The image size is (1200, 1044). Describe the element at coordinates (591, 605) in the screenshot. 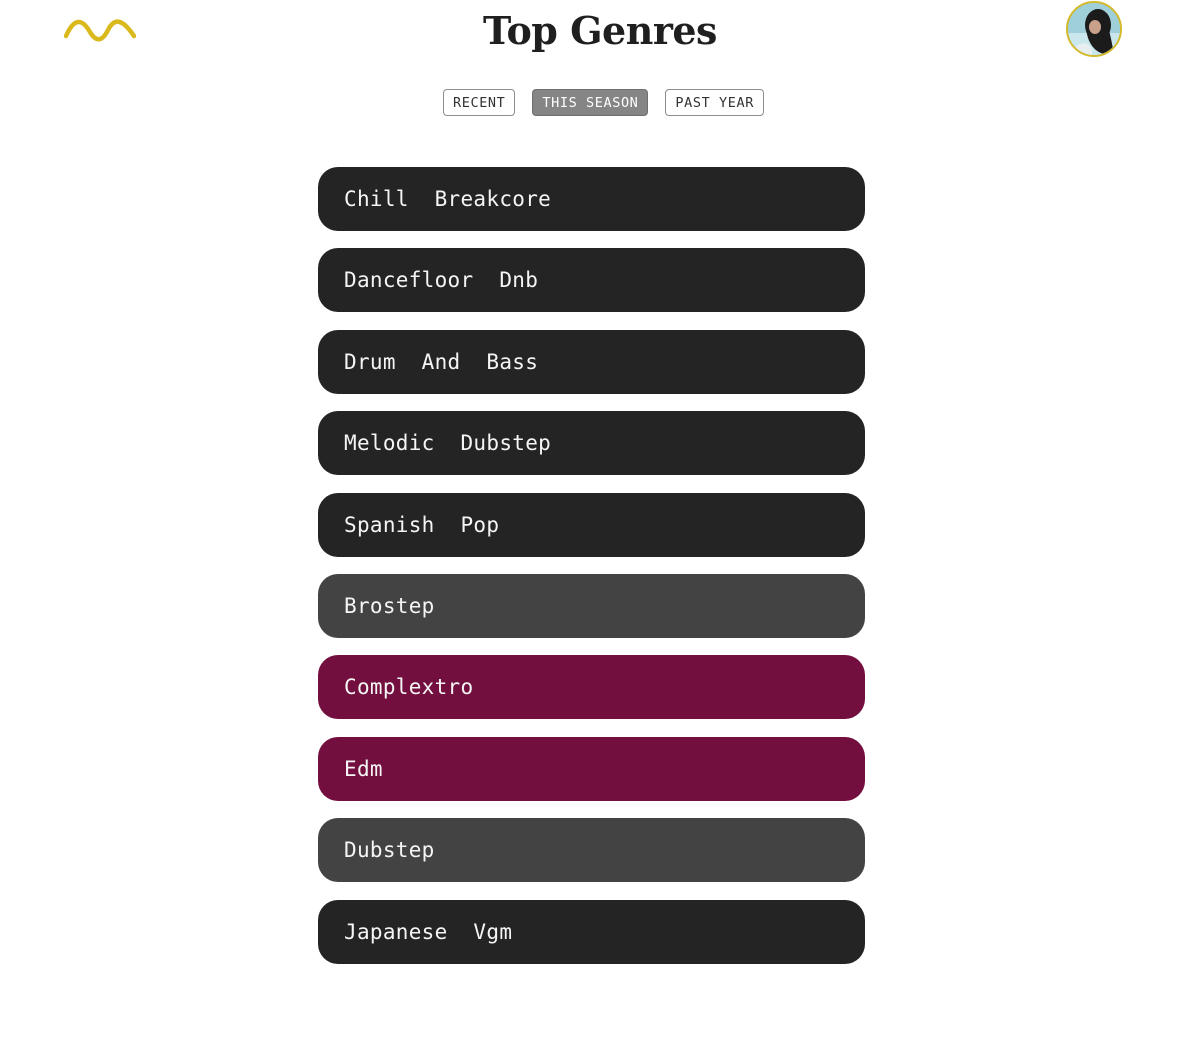

I see `genre-item: Brostep` at that location.